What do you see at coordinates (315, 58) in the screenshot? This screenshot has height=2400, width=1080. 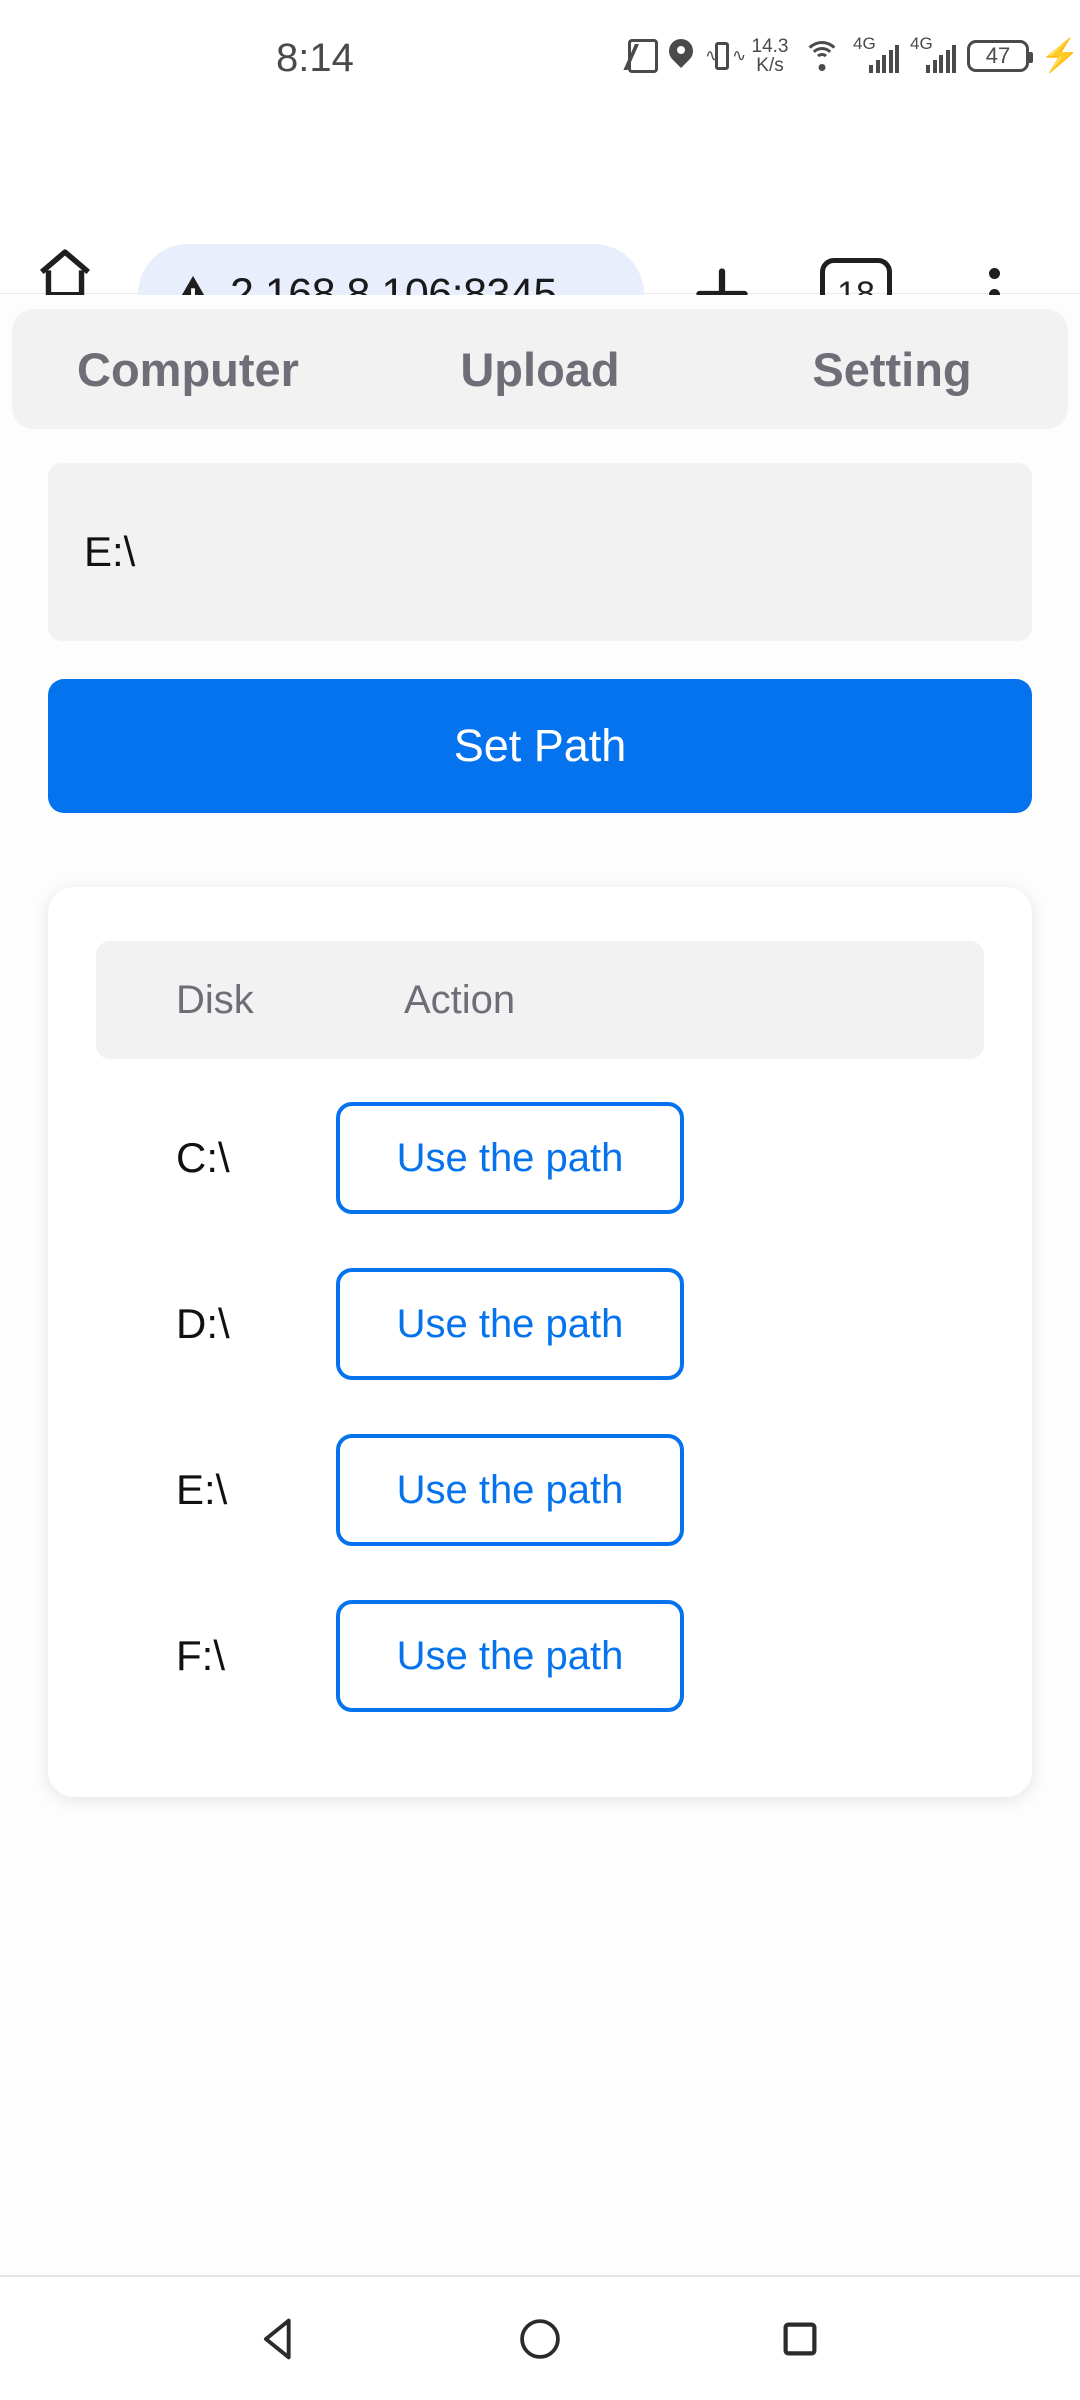 I see `status-bar-clock: 8:14` at bounding box center [315, 58].